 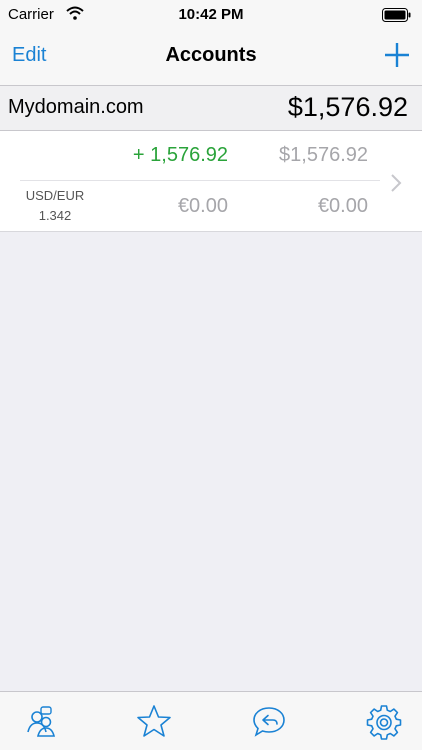 I want to click on section-total: $1,576.92, so click(x=347, y=107).